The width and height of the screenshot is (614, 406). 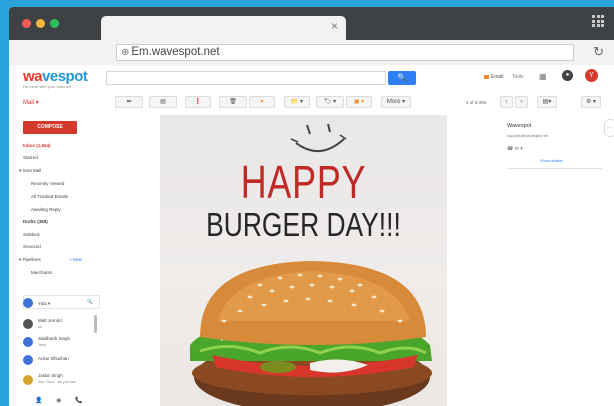 I want to click on email-subheadline: BURGER DAY!!!, so click(x=303, y=224).